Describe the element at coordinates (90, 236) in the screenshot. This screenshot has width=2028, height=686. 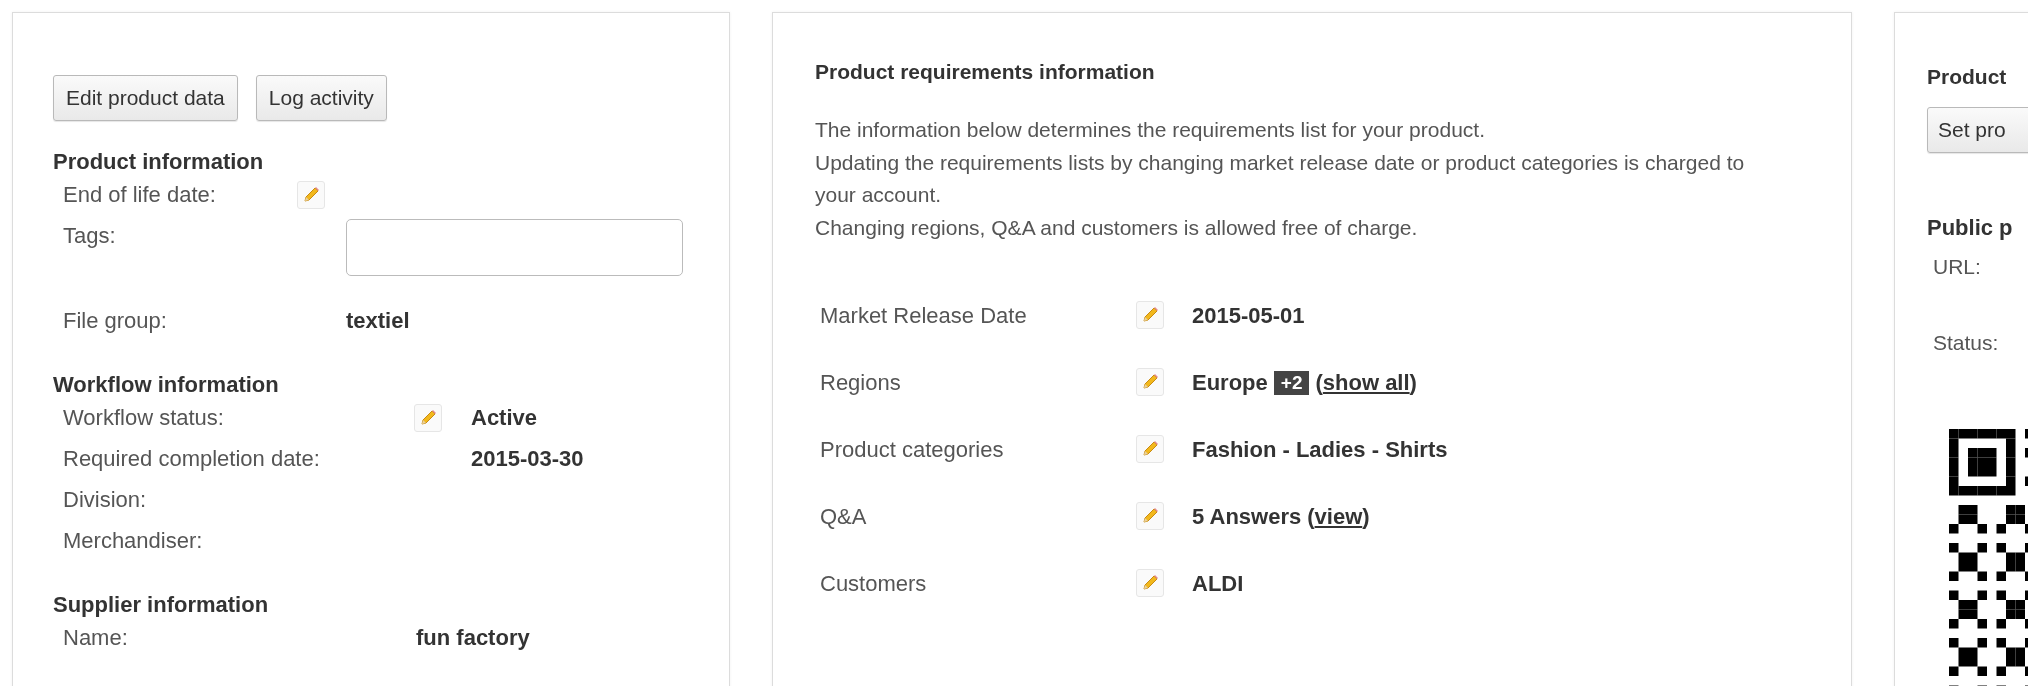
I see `field-label: Tags:` at that location.